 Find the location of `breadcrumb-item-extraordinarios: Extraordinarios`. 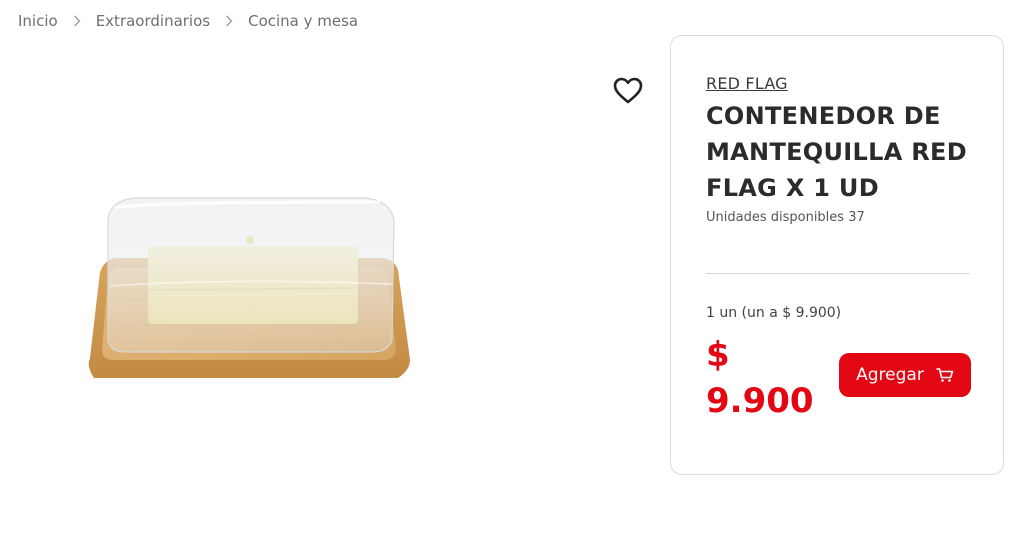

breadcrumb-item-extraordinarios: Extraordinarios is located at coordinates (153, 21).